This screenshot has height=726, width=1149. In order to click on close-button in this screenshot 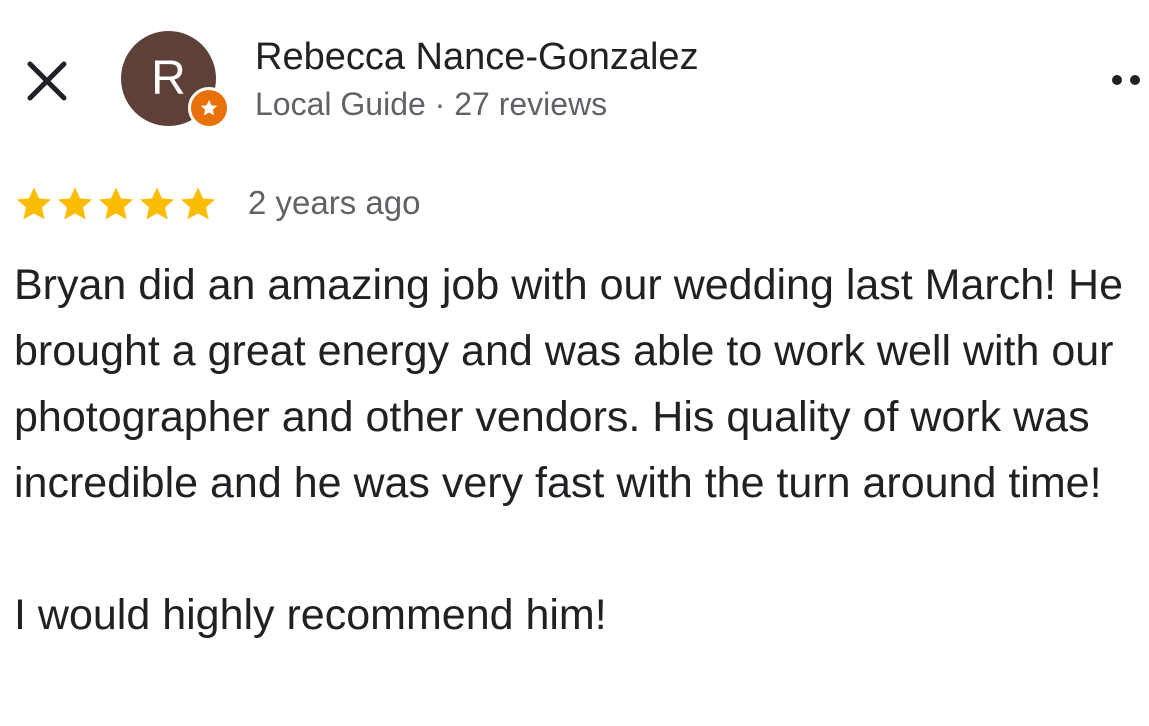, I will do `click(47, 81)`.